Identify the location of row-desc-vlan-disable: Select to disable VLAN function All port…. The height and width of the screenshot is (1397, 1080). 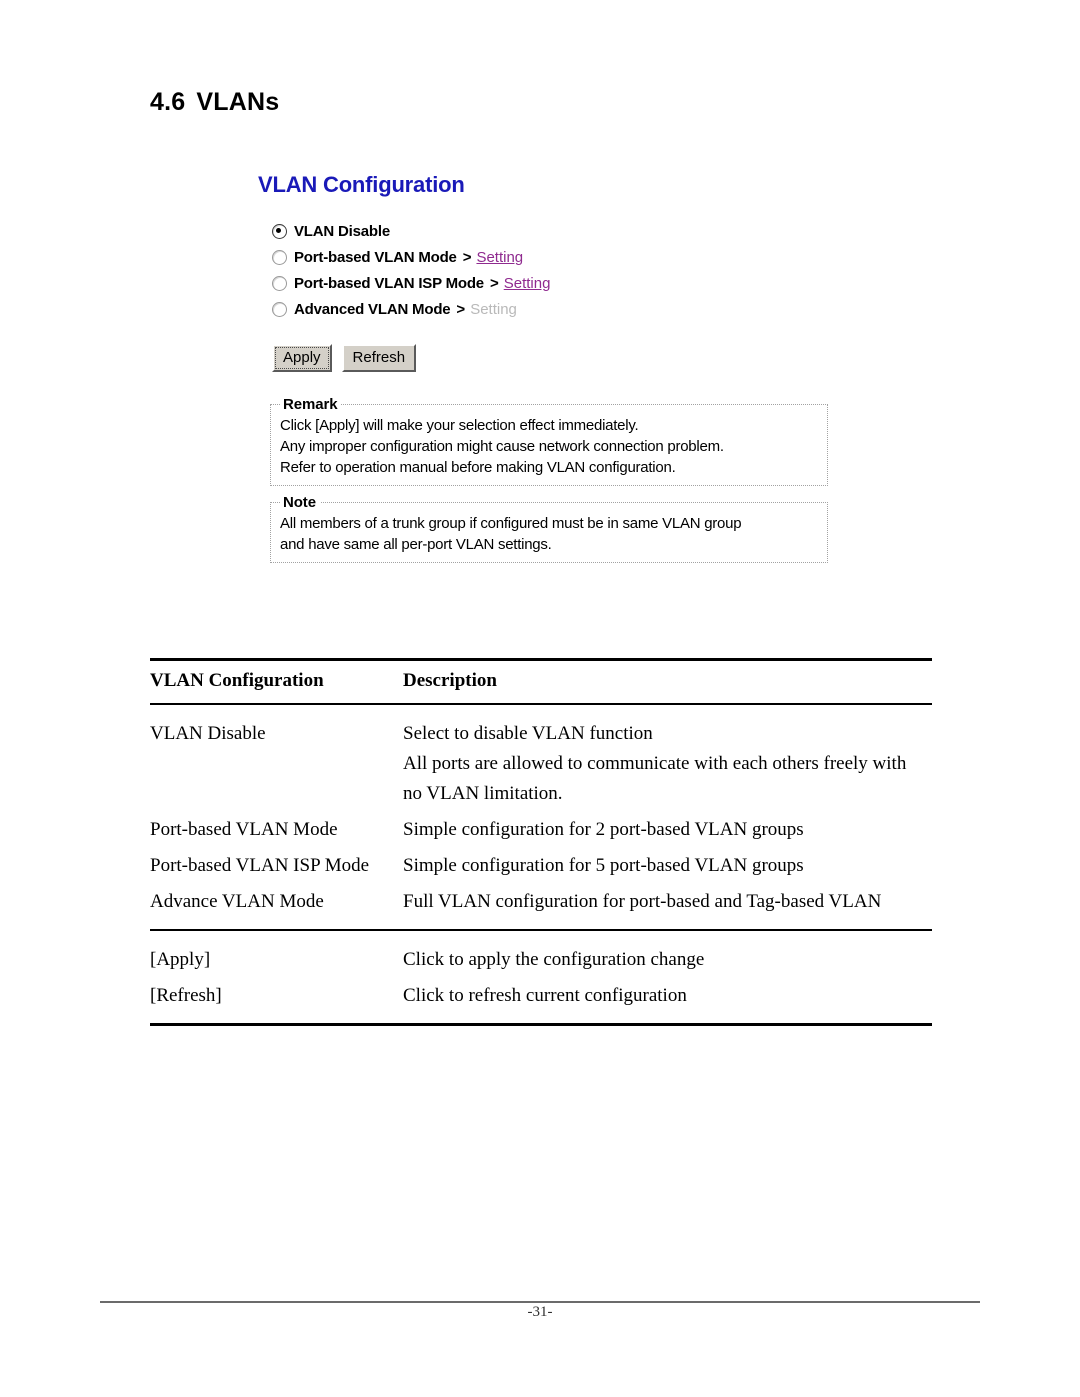
(667, 757).